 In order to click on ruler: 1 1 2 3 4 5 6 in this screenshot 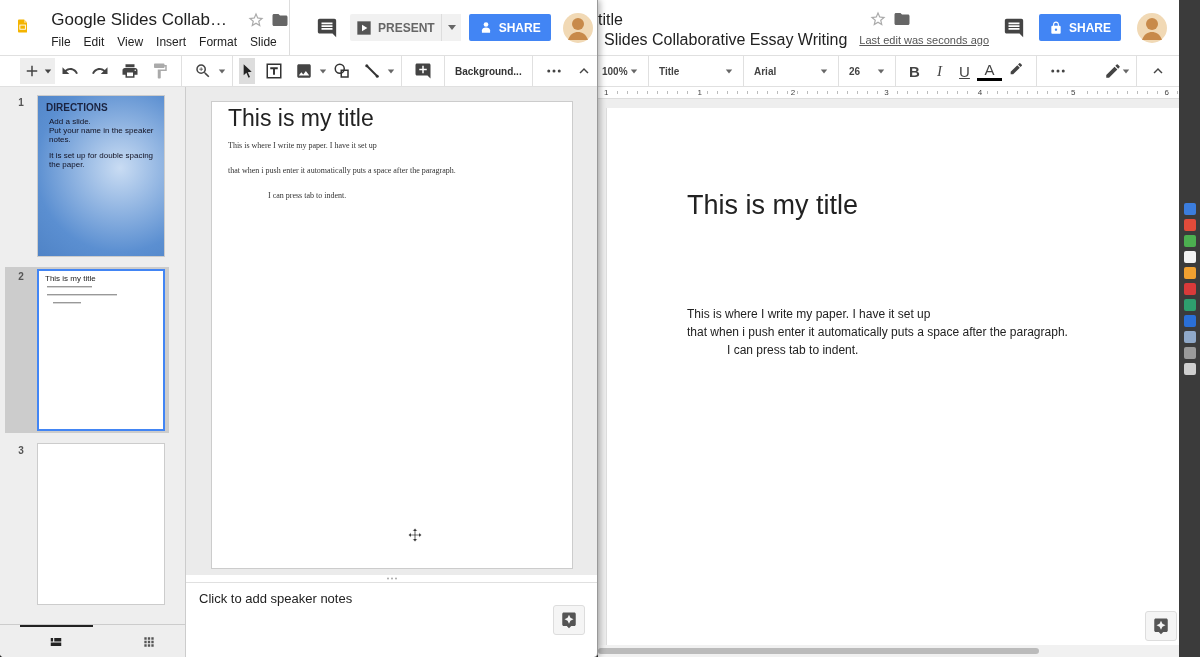, I will do `click(888, 93)`.